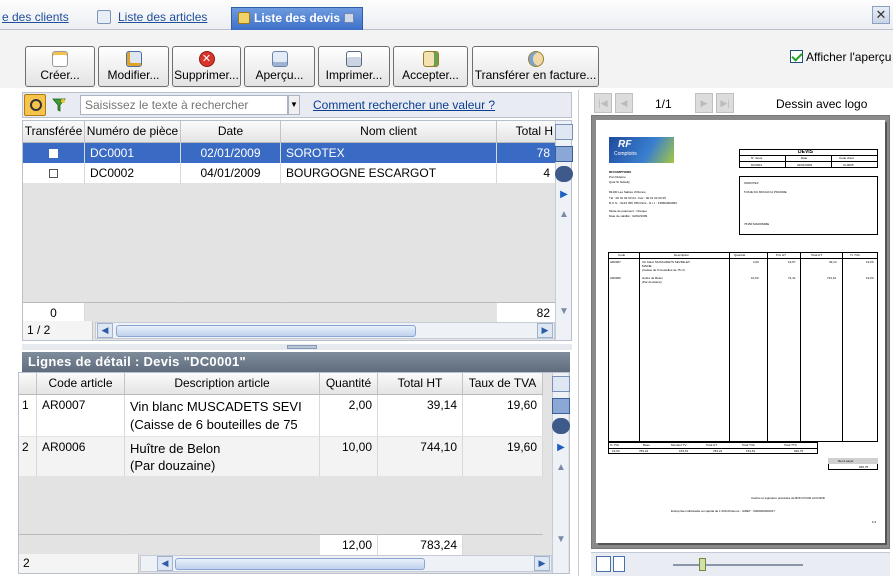 Image resolution: width=893 pixels, height=576 pixels. I want to click on search-input, so click(184, 105).